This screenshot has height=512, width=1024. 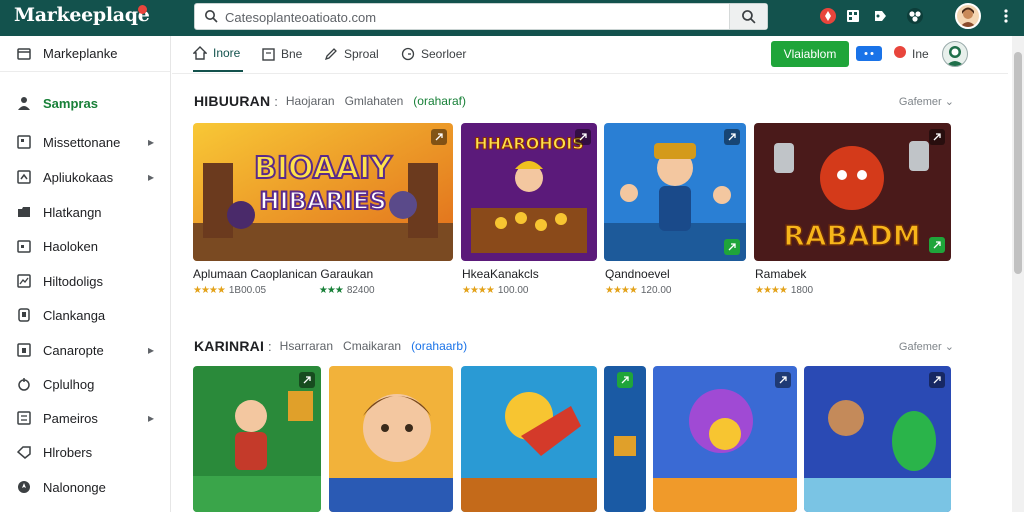 I want to click on sidebar-item-canaropte: Canaropte ▸, so click(x=85, y=350).